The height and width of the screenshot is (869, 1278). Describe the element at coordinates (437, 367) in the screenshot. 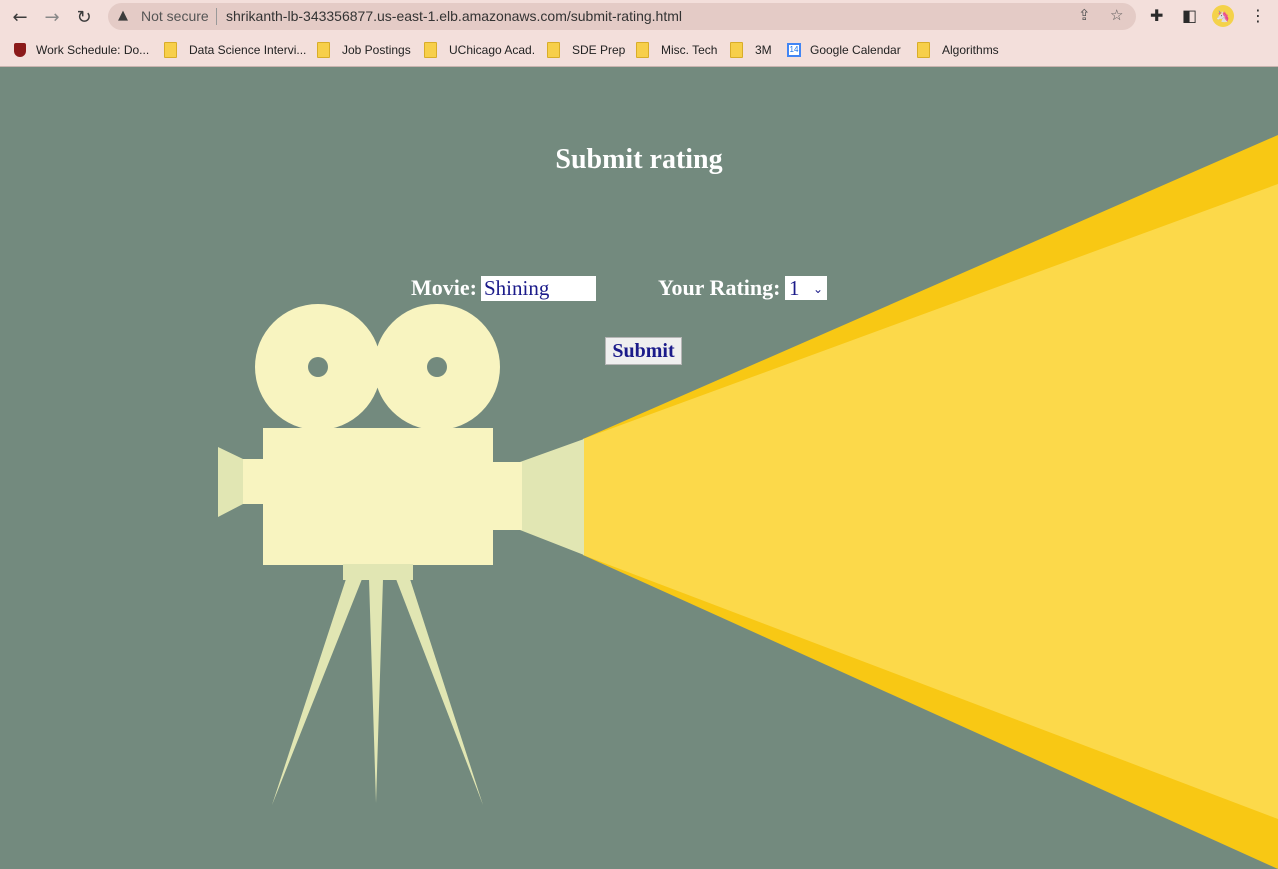

I see `reel-right-hub` at that location.